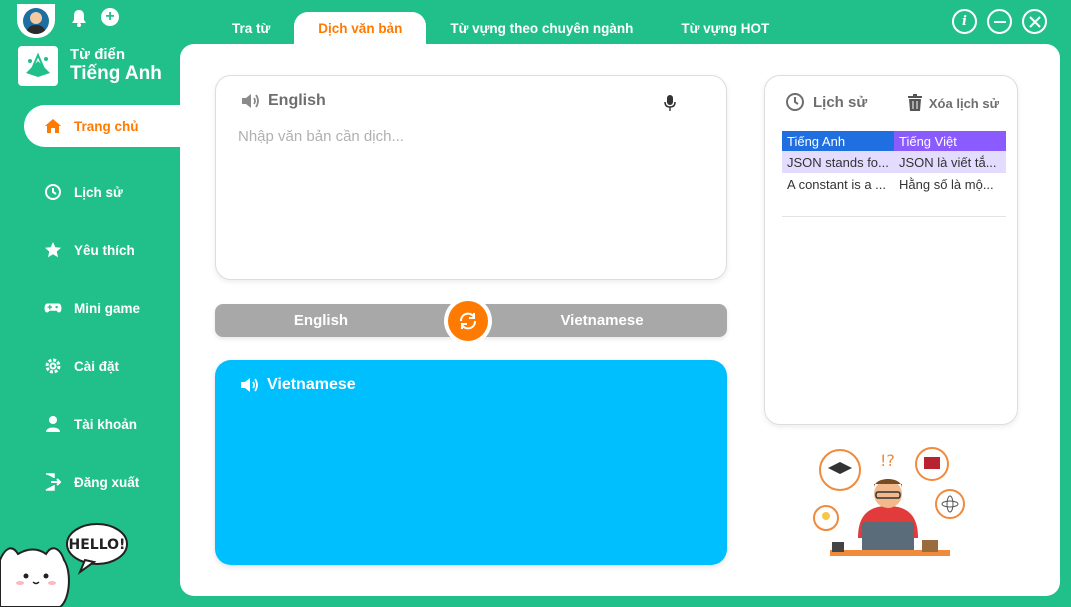 Image resolution: width=1071 pixels, height=607 pixels. I want to click on divider, so click(894, 216).